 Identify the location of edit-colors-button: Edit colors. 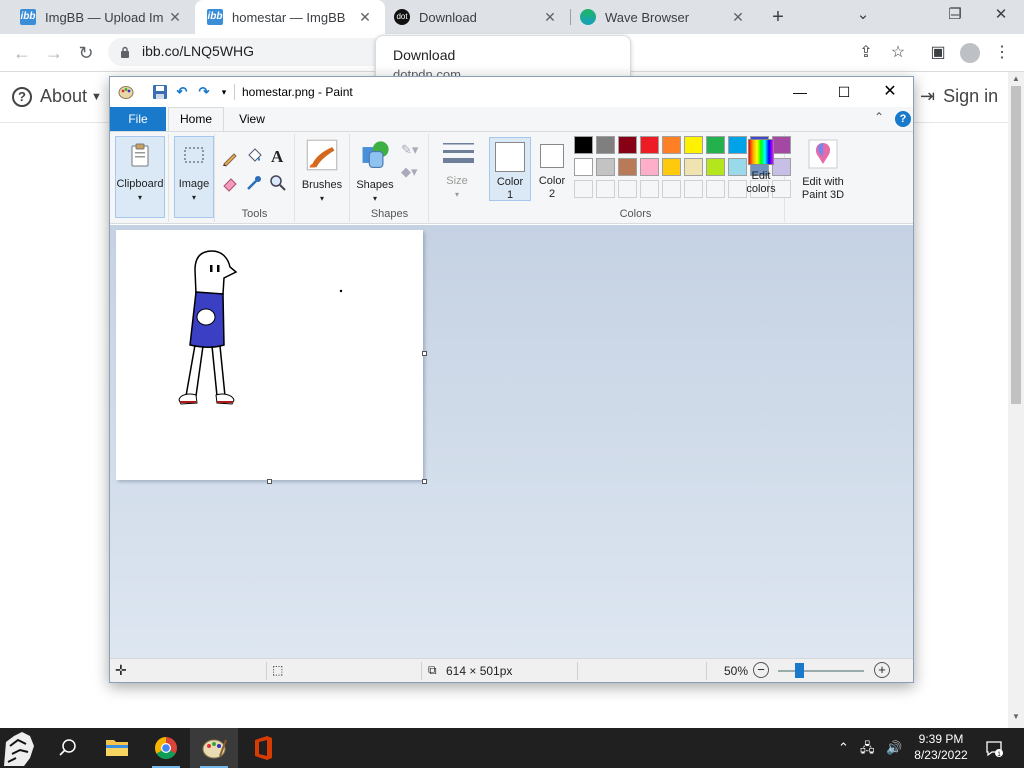
(761, 169).